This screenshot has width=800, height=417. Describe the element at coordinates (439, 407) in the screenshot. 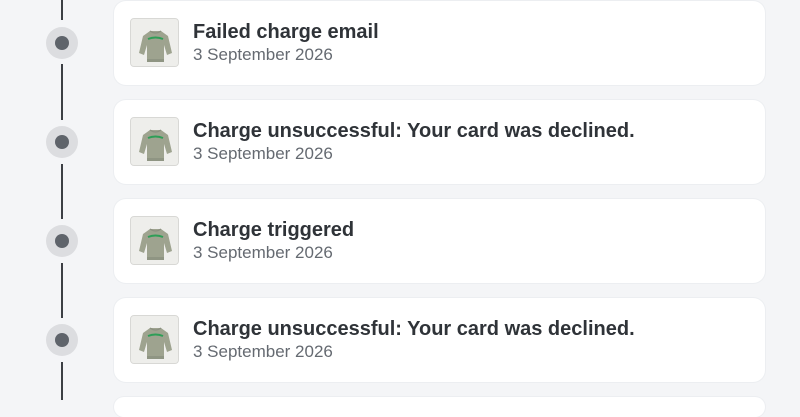

I see `next-timeline-event-card` at that location.